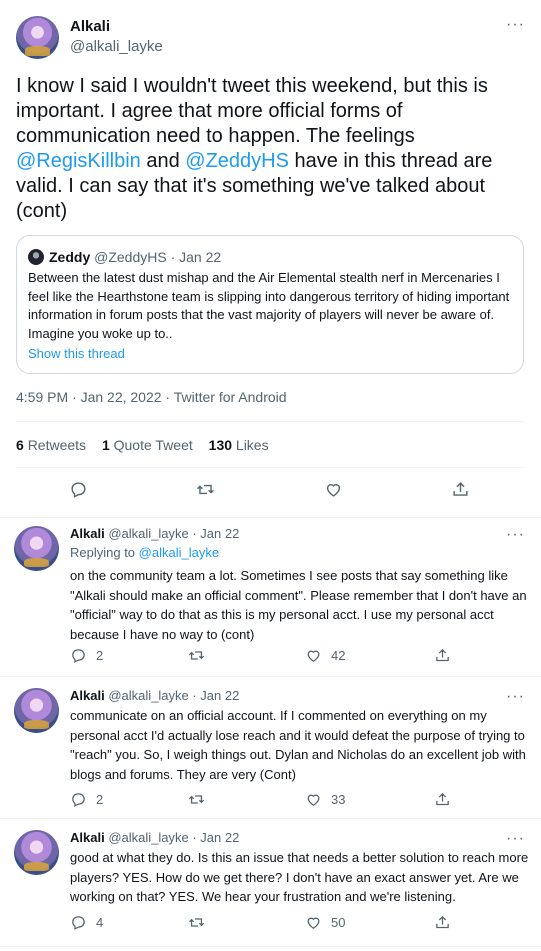 This screenshot has height=951, width=541. I want to click on replying-to: Replying to @alkali_layke, so click(144, 552).